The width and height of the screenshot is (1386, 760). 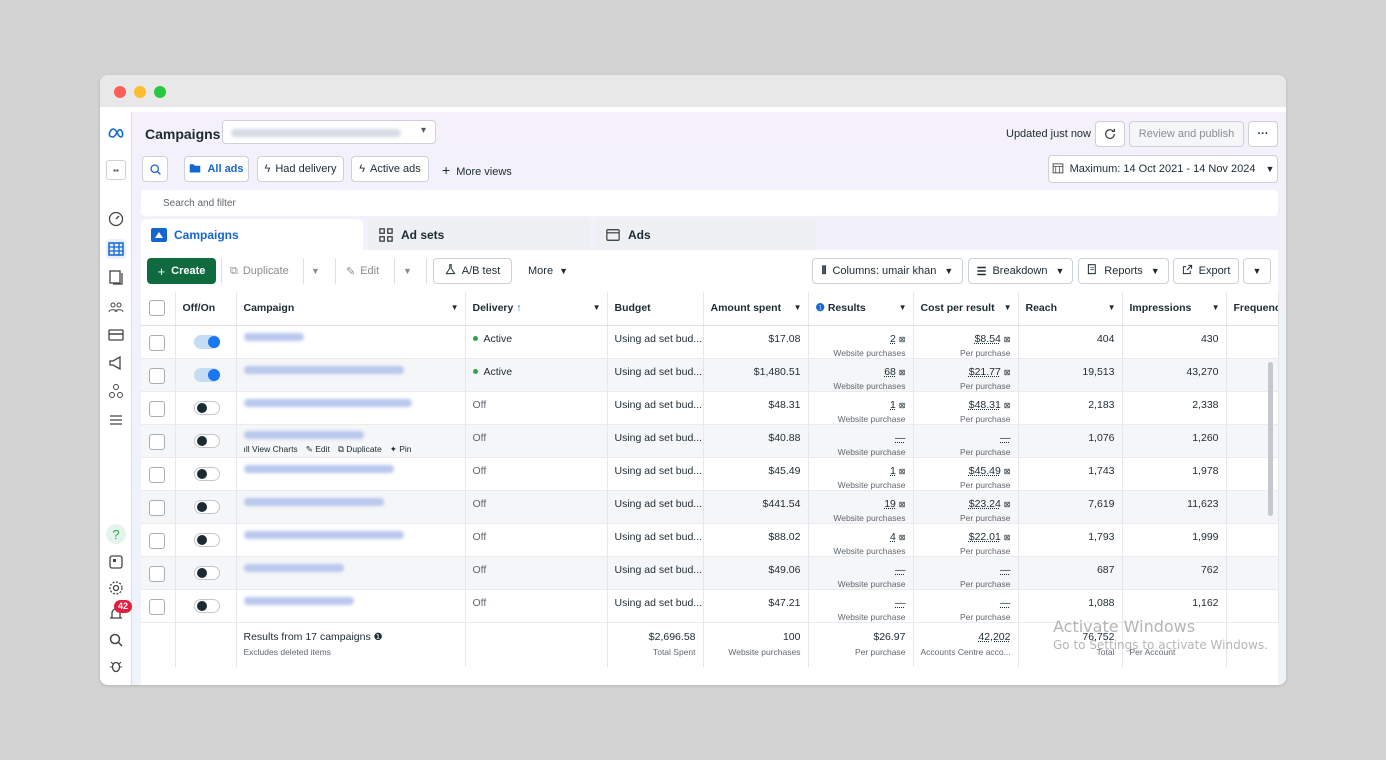 What do you see at coordinates (116, 588) in the screenshot?
I see `settings-gear-icon` at bounding box center [116, 588].